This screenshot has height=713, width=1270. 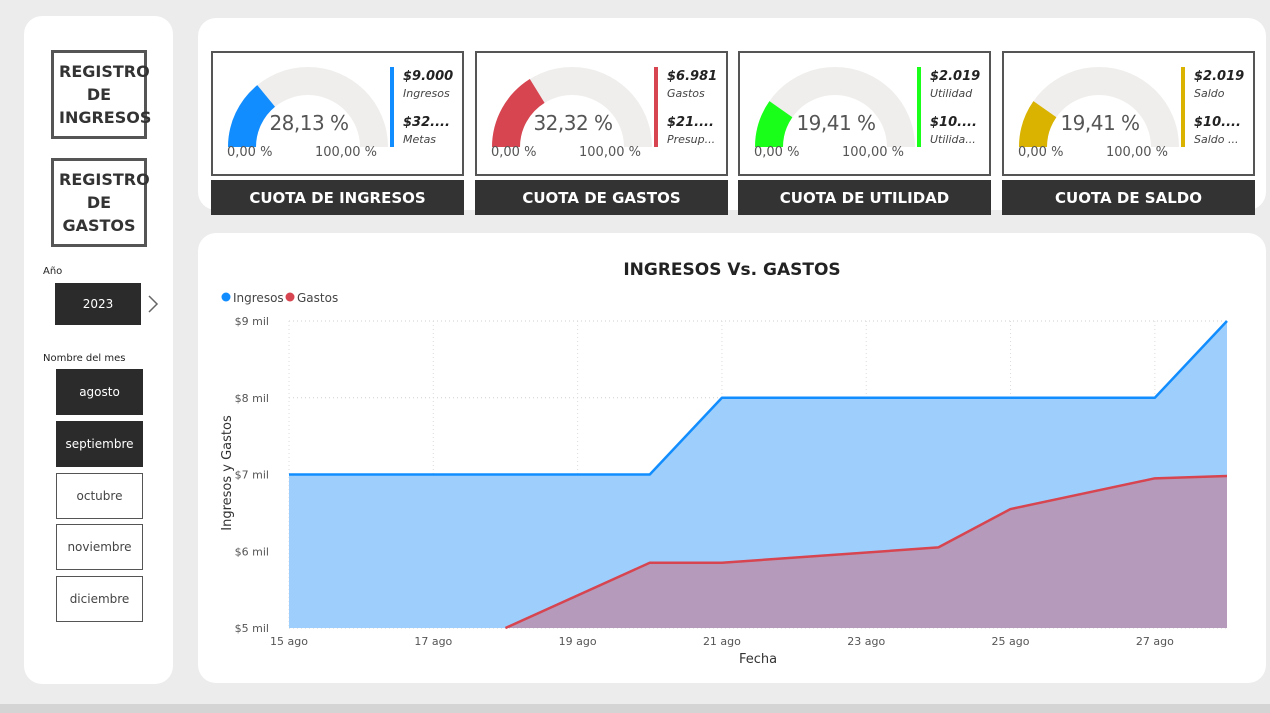 I want to click on month-slicer-label: Nombre del mes, so click(x=84, y=358).